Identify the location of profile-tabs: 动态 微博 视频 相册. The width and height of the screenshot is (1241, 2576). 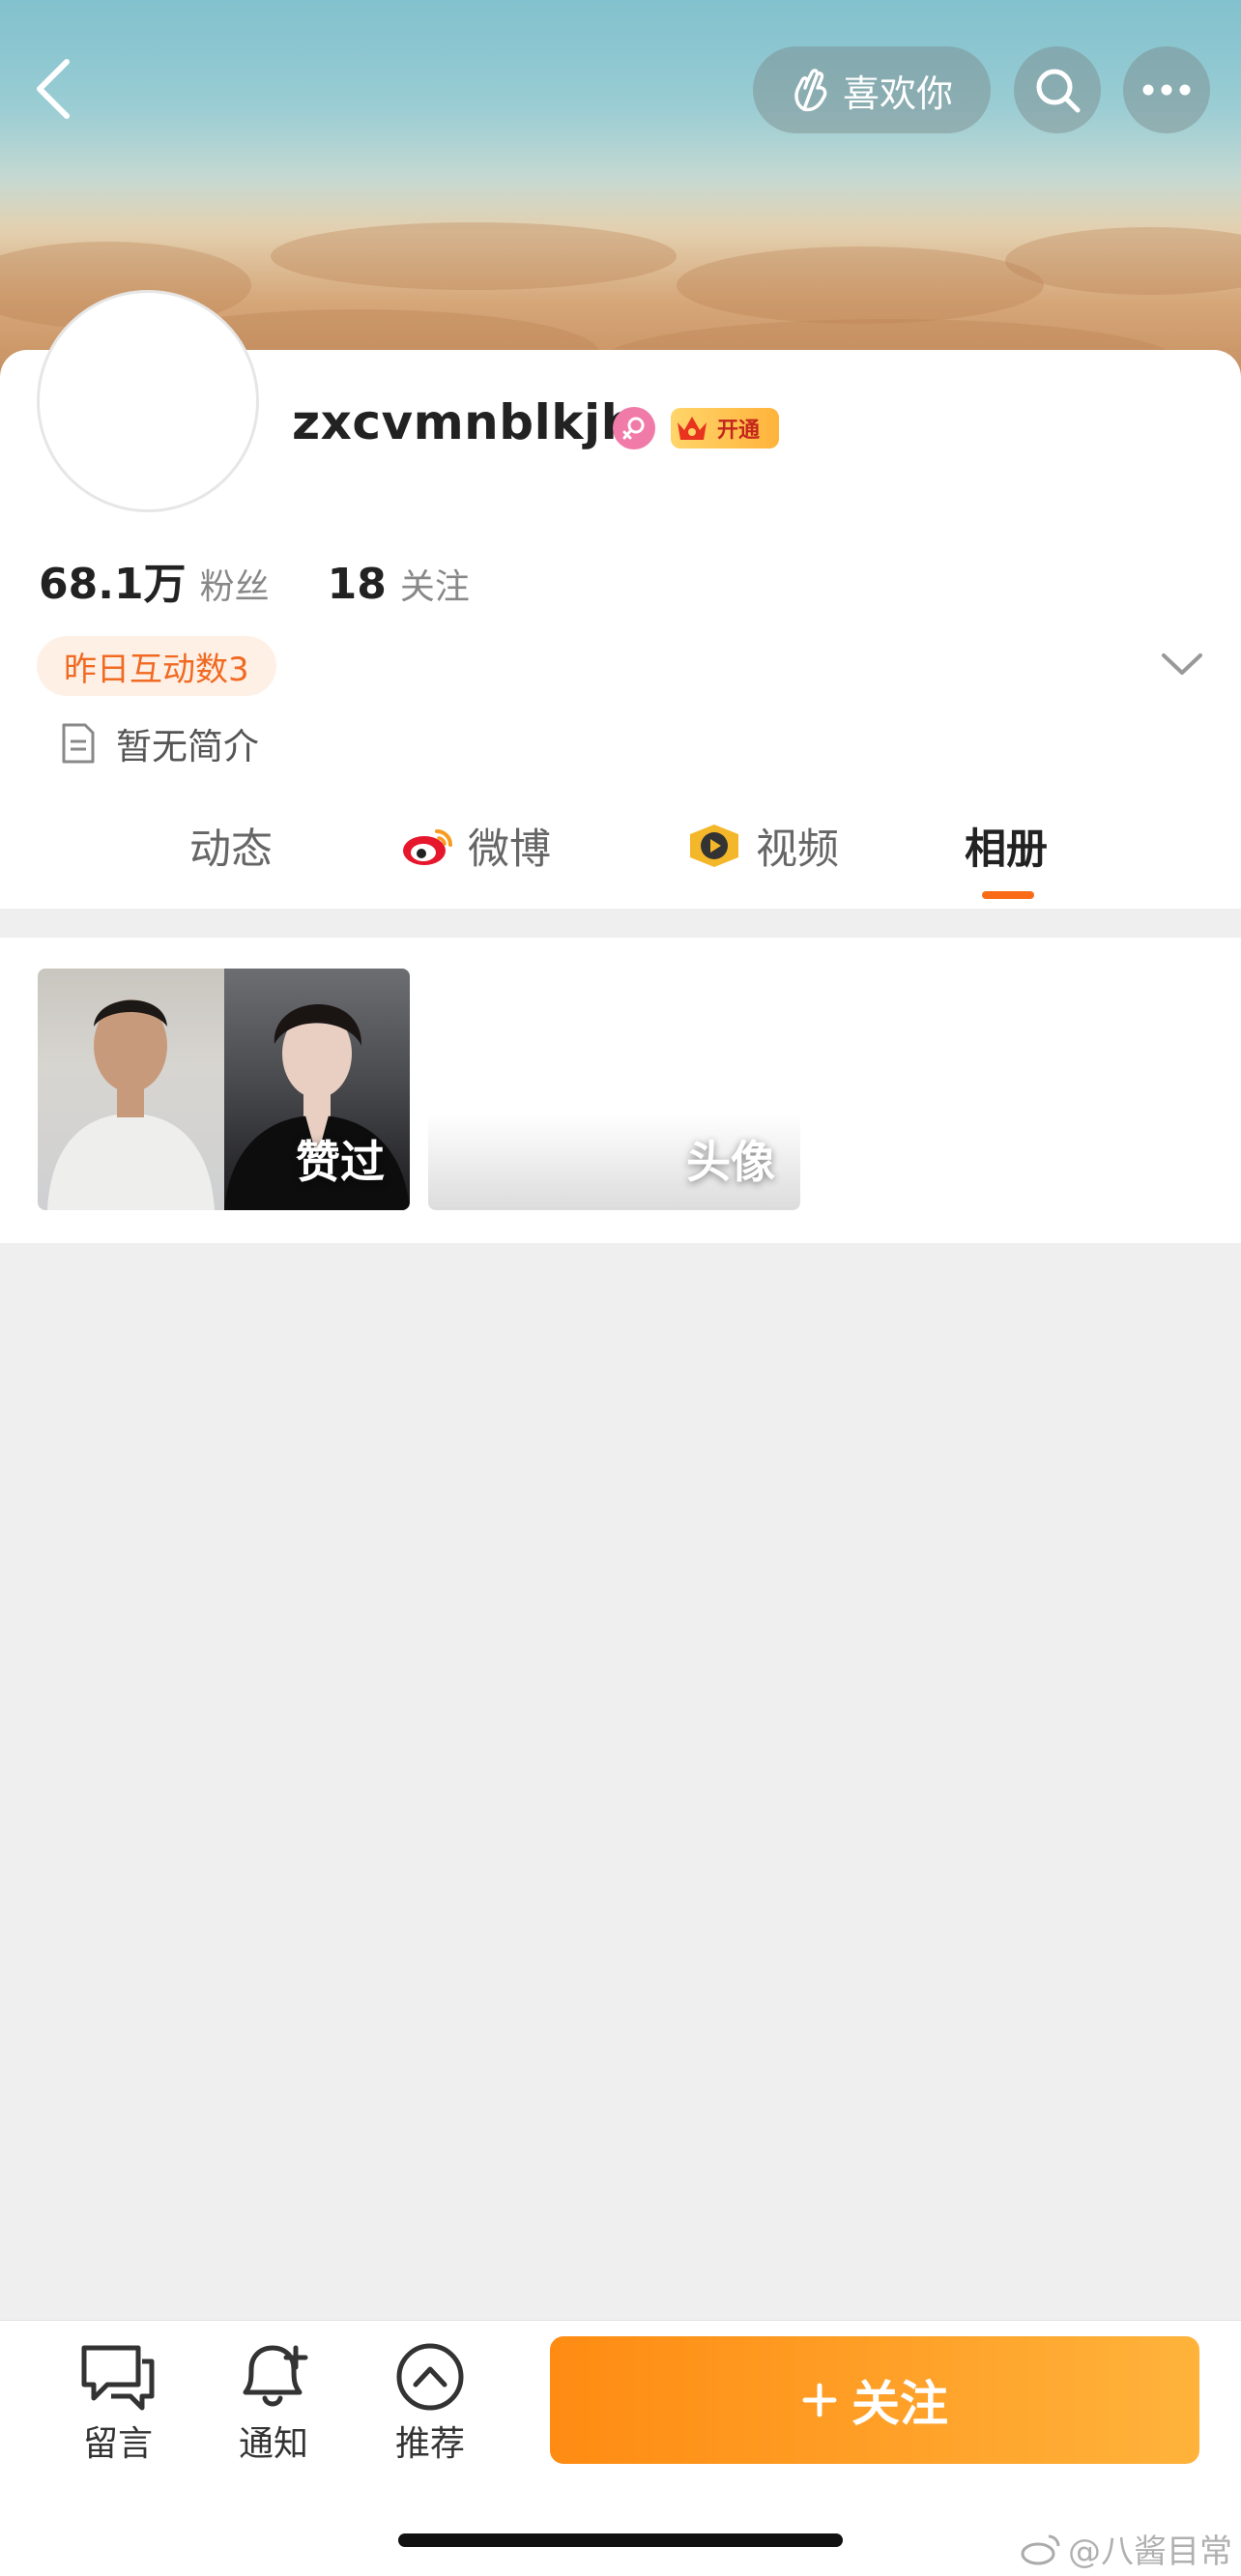
(620, 850).